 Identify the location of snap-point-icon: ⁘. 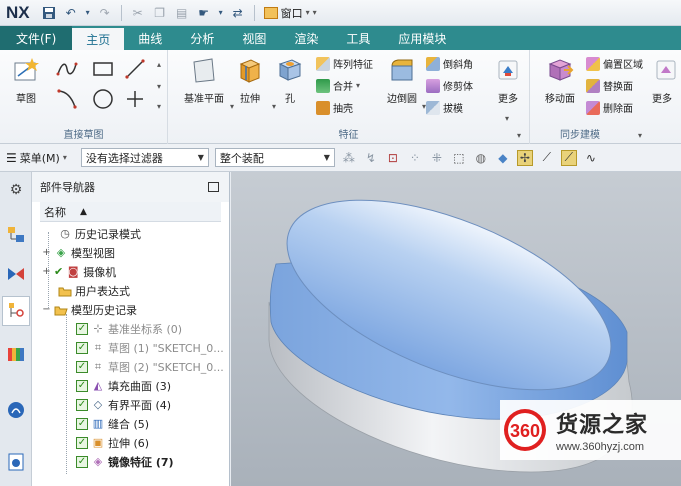
(415, 158).